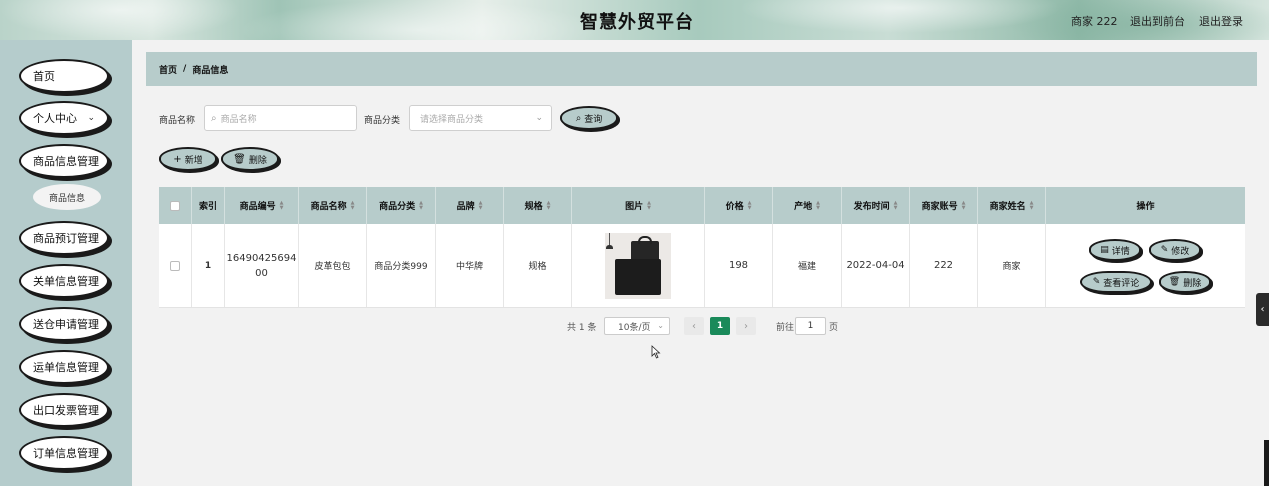  I want to click on product-brand: 中华牌, so click(470, 265).